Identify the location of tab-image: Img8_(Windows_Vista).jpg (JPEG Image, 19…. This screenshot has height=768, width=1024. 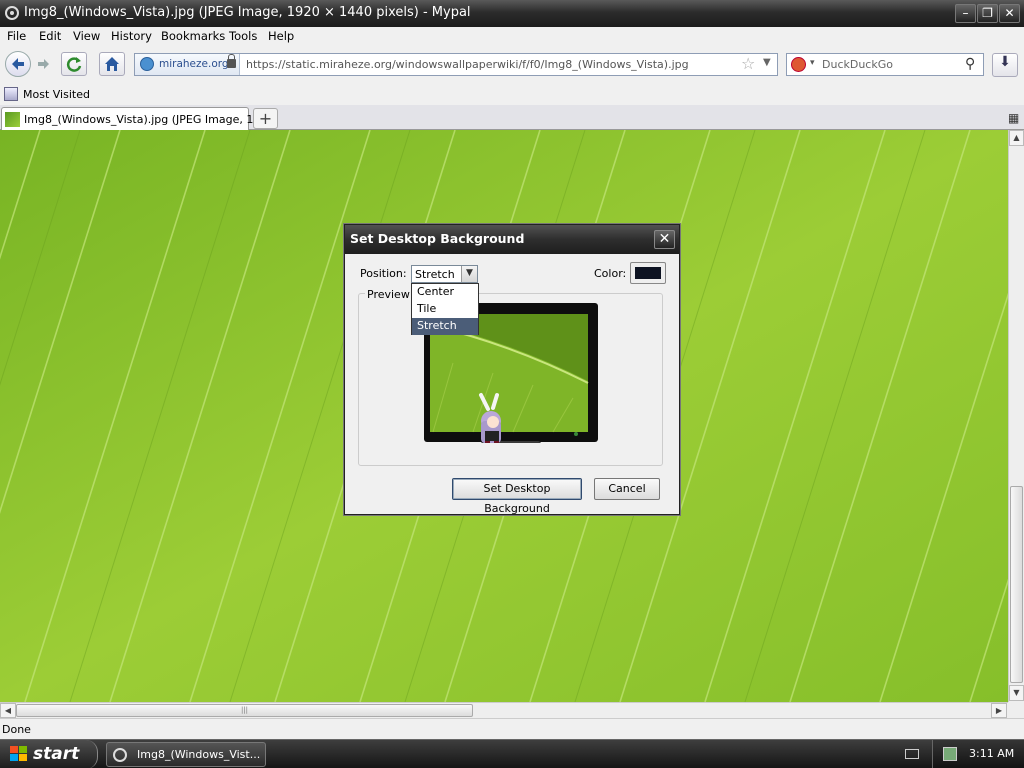
(136, 118).